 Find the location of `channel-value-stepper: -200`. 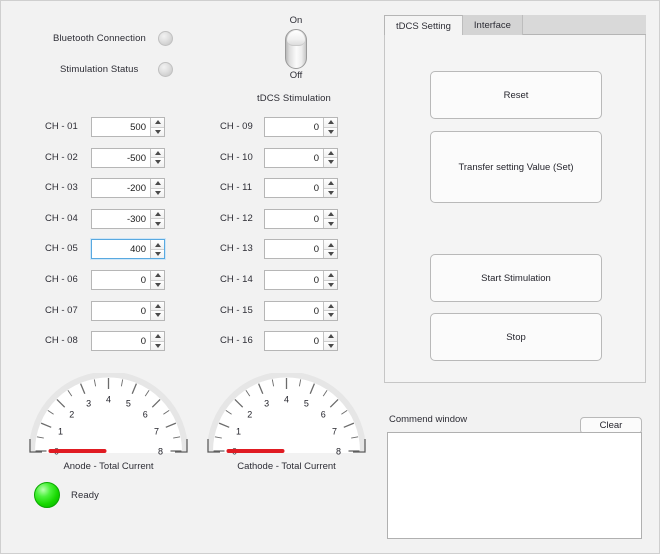

channel-value-stepper: -200 is located at coordinates (128, 188).